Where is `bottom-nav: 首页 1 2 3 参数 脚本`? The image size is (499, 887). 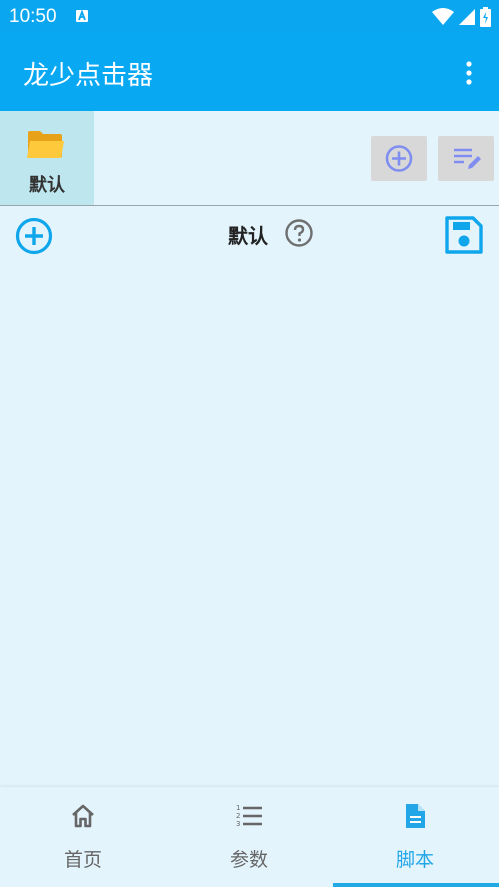 bottom-nav: 首页 1 2 3 参数 脚本 is located at coordinates (249, 837).